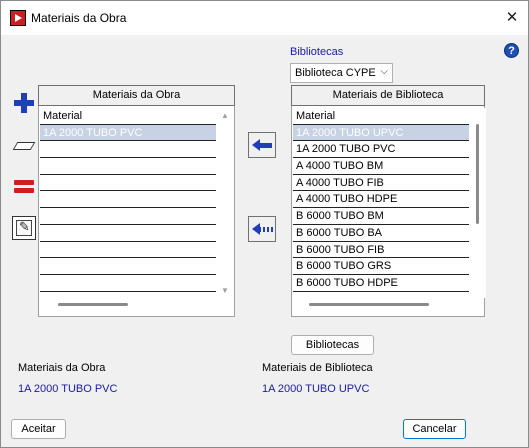 The width and height of the screenshot is (529, 448). I want to click on list-item: A 4000 TUBO HDPE, so click(381, 200).